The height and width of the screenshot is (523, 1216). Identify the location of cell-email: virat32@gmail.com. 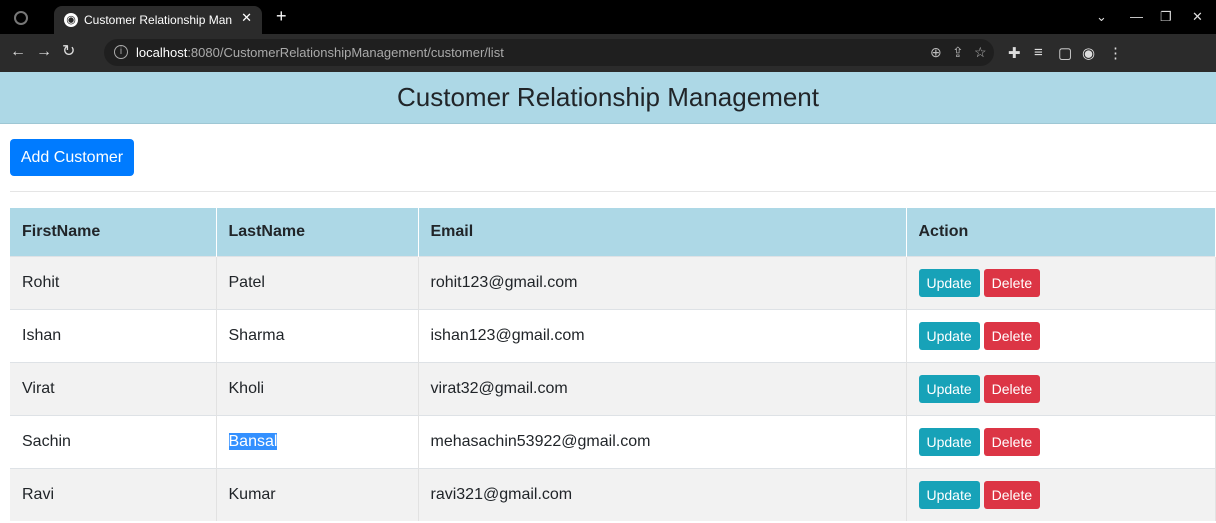
(662, 388).